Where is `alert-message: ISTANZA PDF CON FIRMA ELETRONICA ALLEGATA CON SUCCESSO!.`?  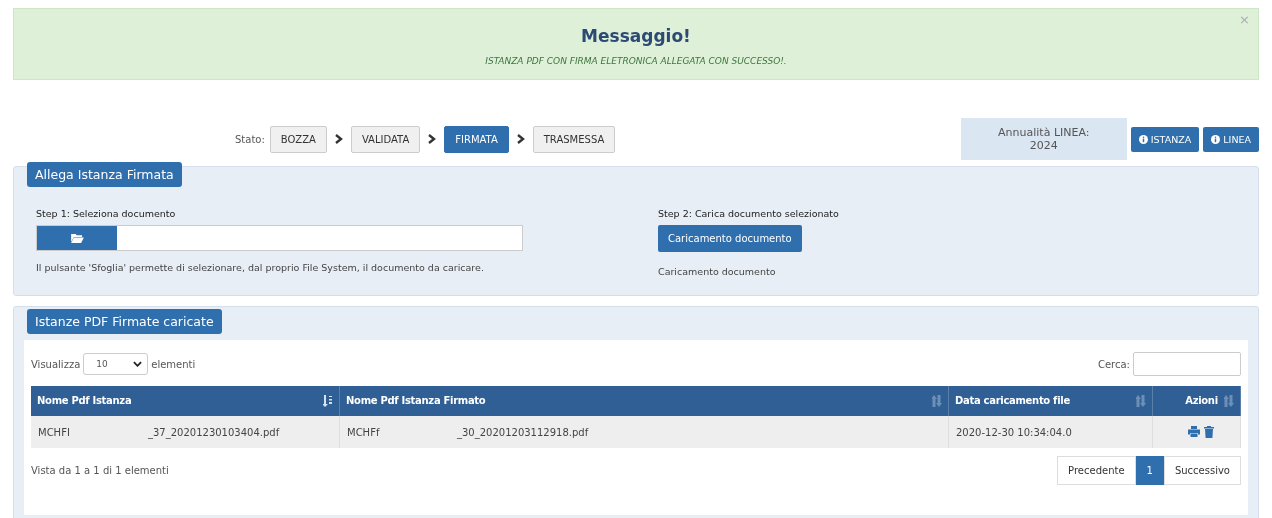
alert-message: ISTANZA PDF CON FIRMA ELETRONICA ALLEGATA CON SUCCESSO!. is located at coordinates (636, 61).